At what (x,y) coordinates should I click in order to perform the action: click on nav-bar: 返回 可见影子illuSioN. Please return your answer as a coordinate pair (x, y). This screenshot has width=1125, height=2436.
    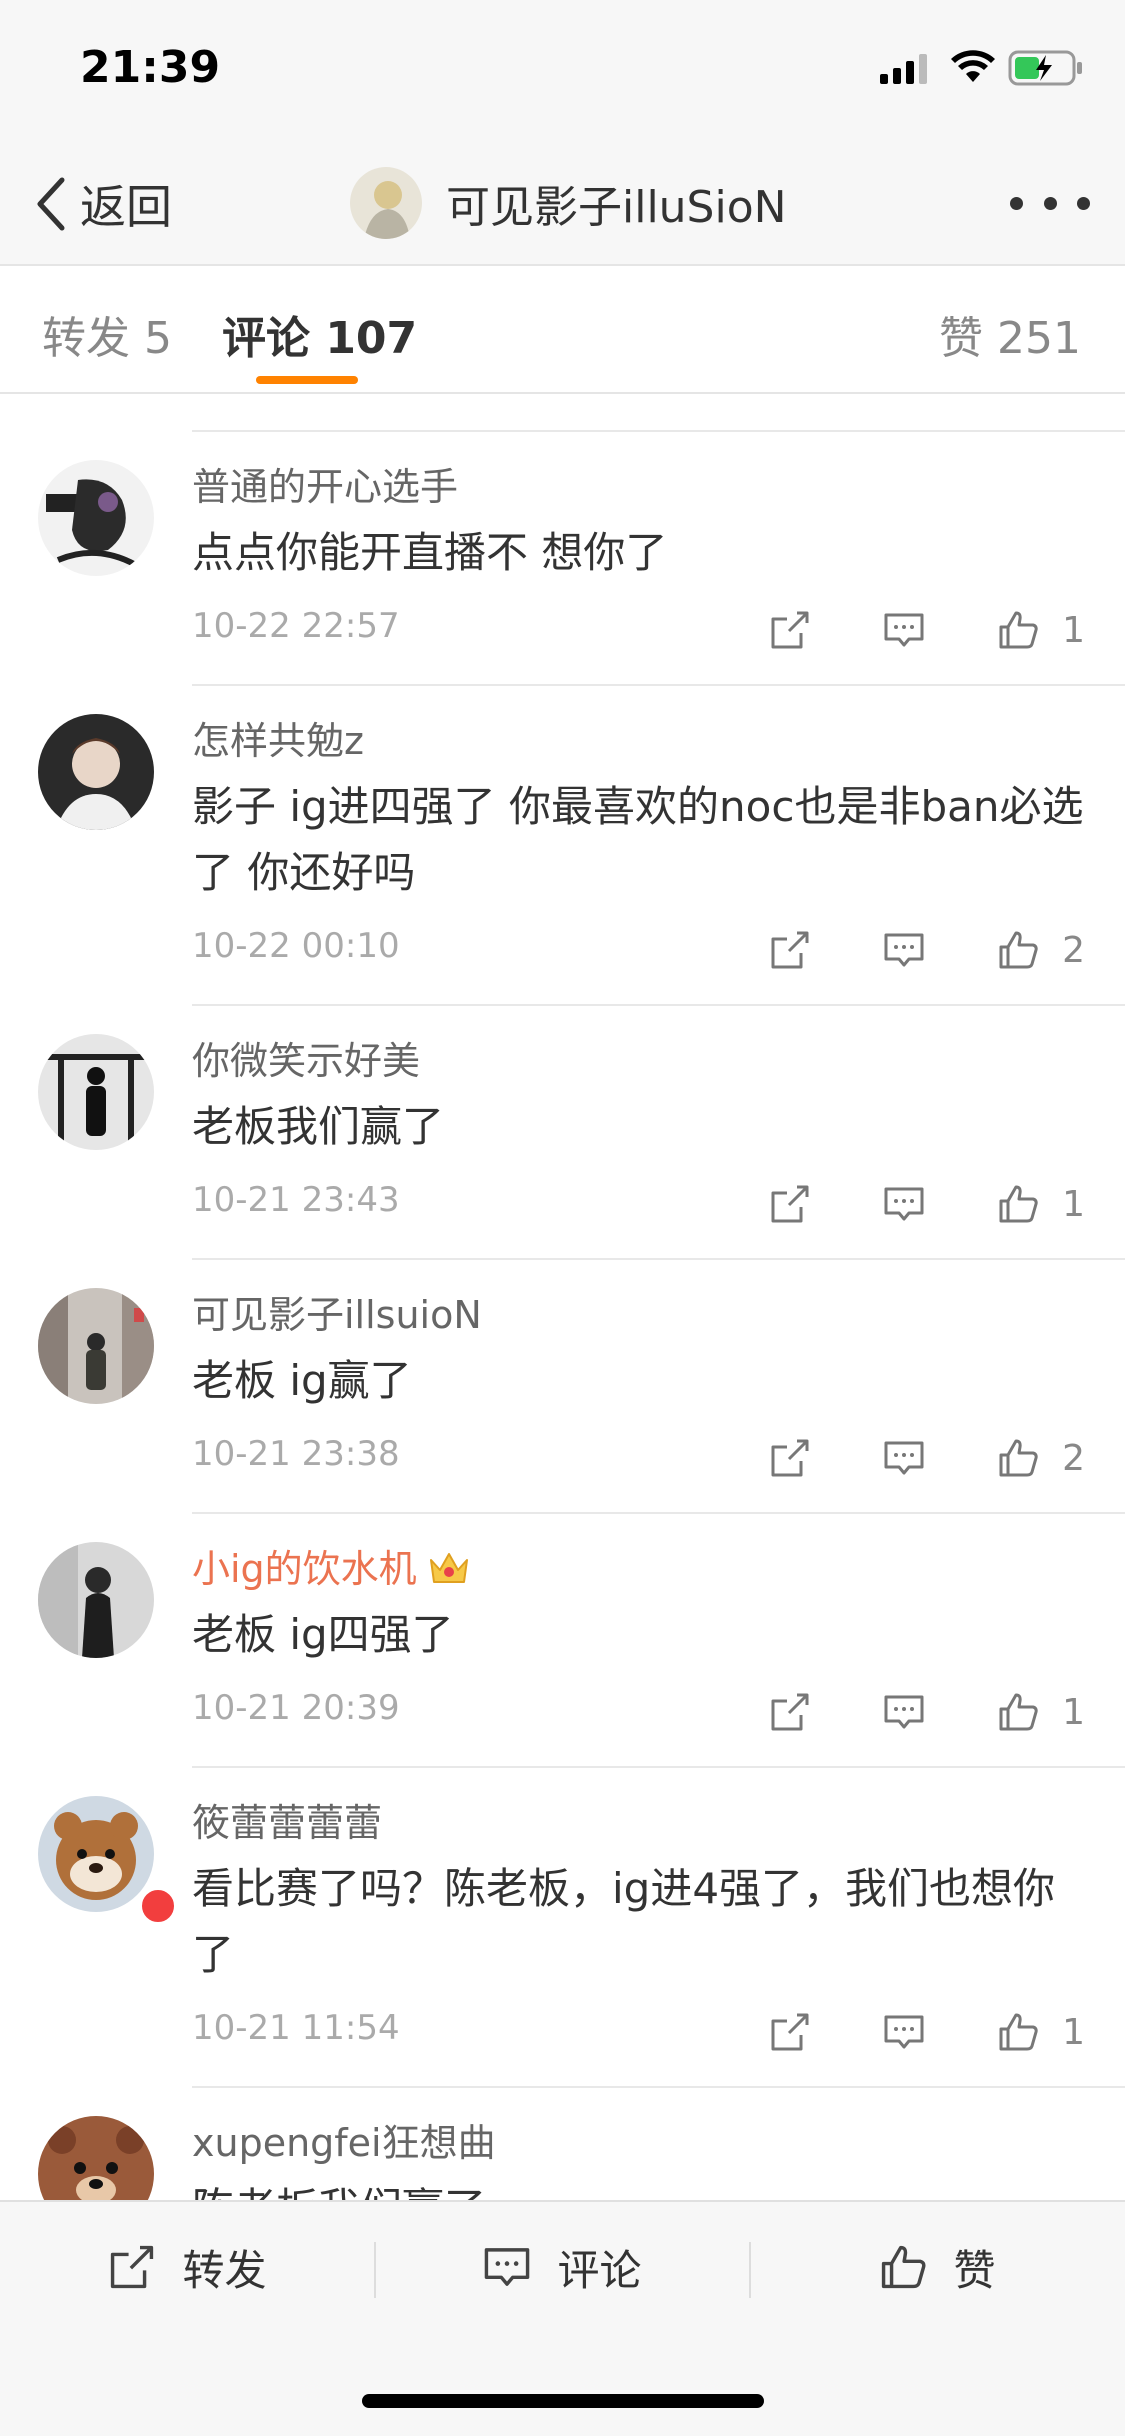
    Looking at the image, I should click on (562, 203).